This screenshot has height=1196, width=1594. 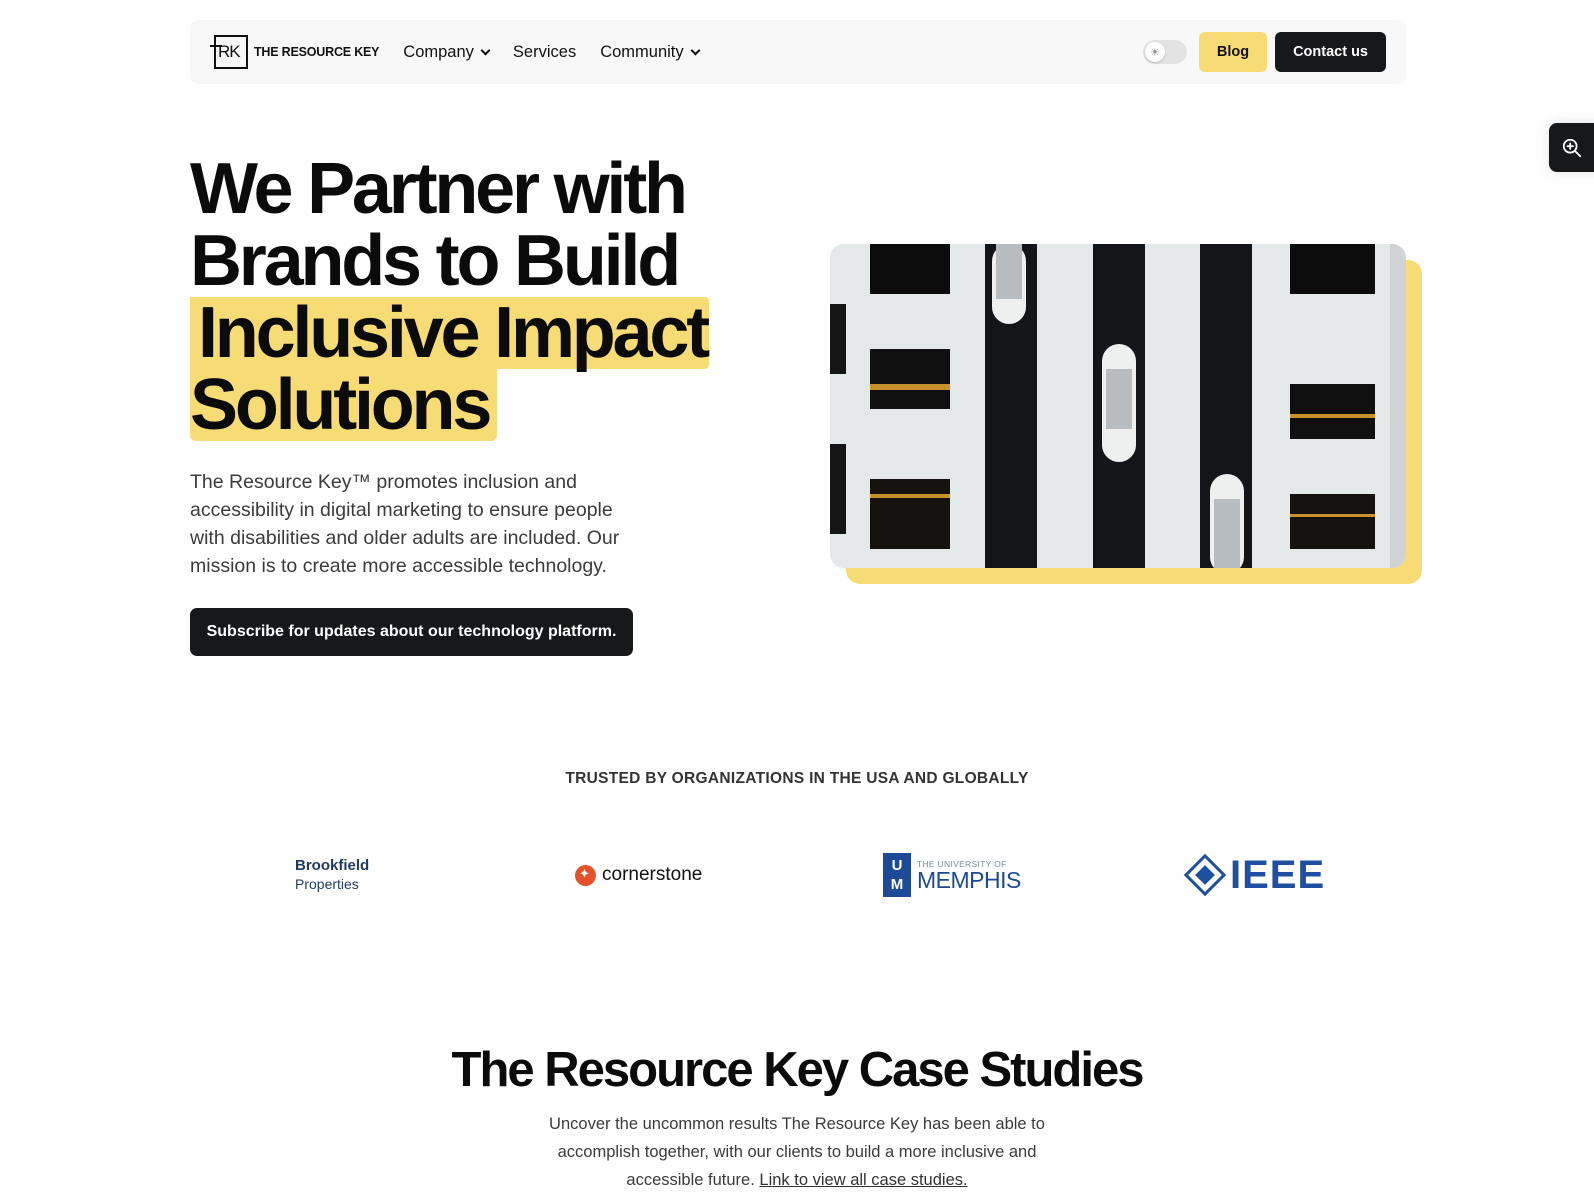 I want to click on ieee-logo: IEEE, so click(x=1254, y=875).